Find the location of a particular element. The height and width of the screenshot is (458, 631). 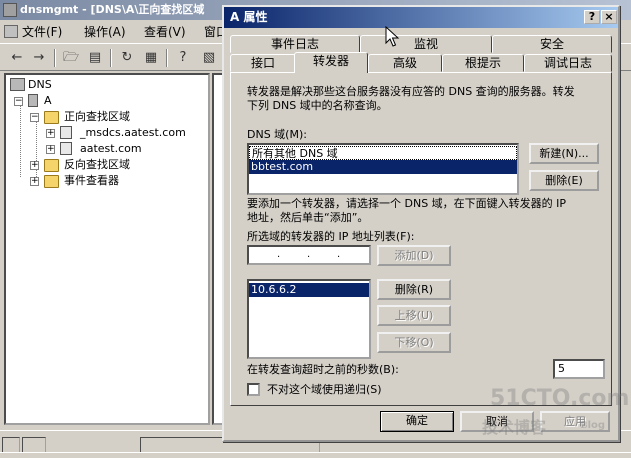

back-arrow-icon: ← is located at coordinates (17, 58).